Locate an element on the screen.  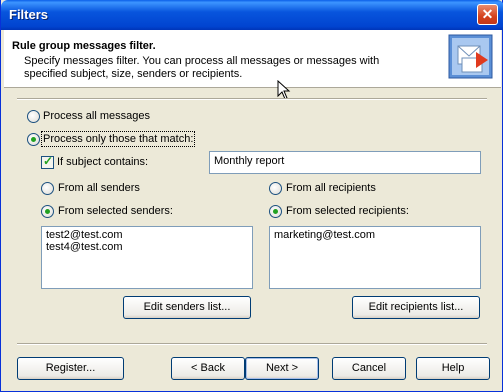
subject-checkbox-label: If subject contains: is located at coordinates (102, 162).